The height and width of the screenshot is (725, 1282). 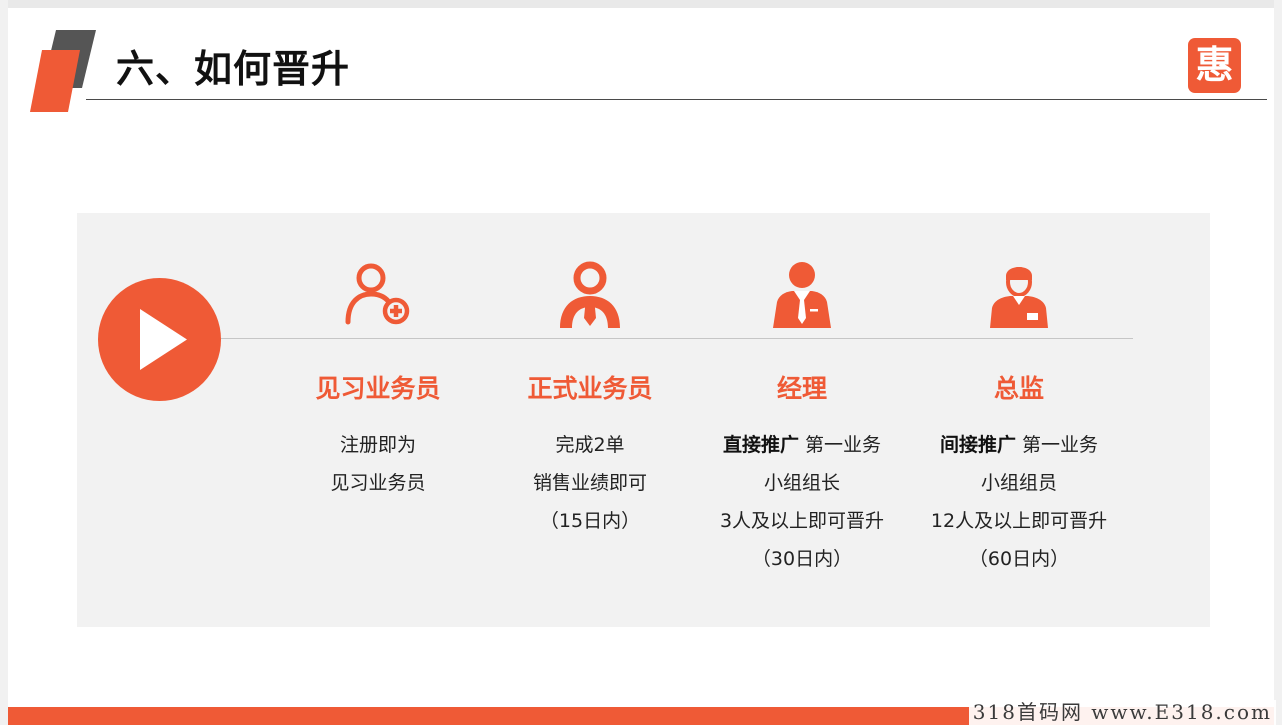 I want to click on desc-line: 3人及以上即可晋升, so click(x=802, y=521).